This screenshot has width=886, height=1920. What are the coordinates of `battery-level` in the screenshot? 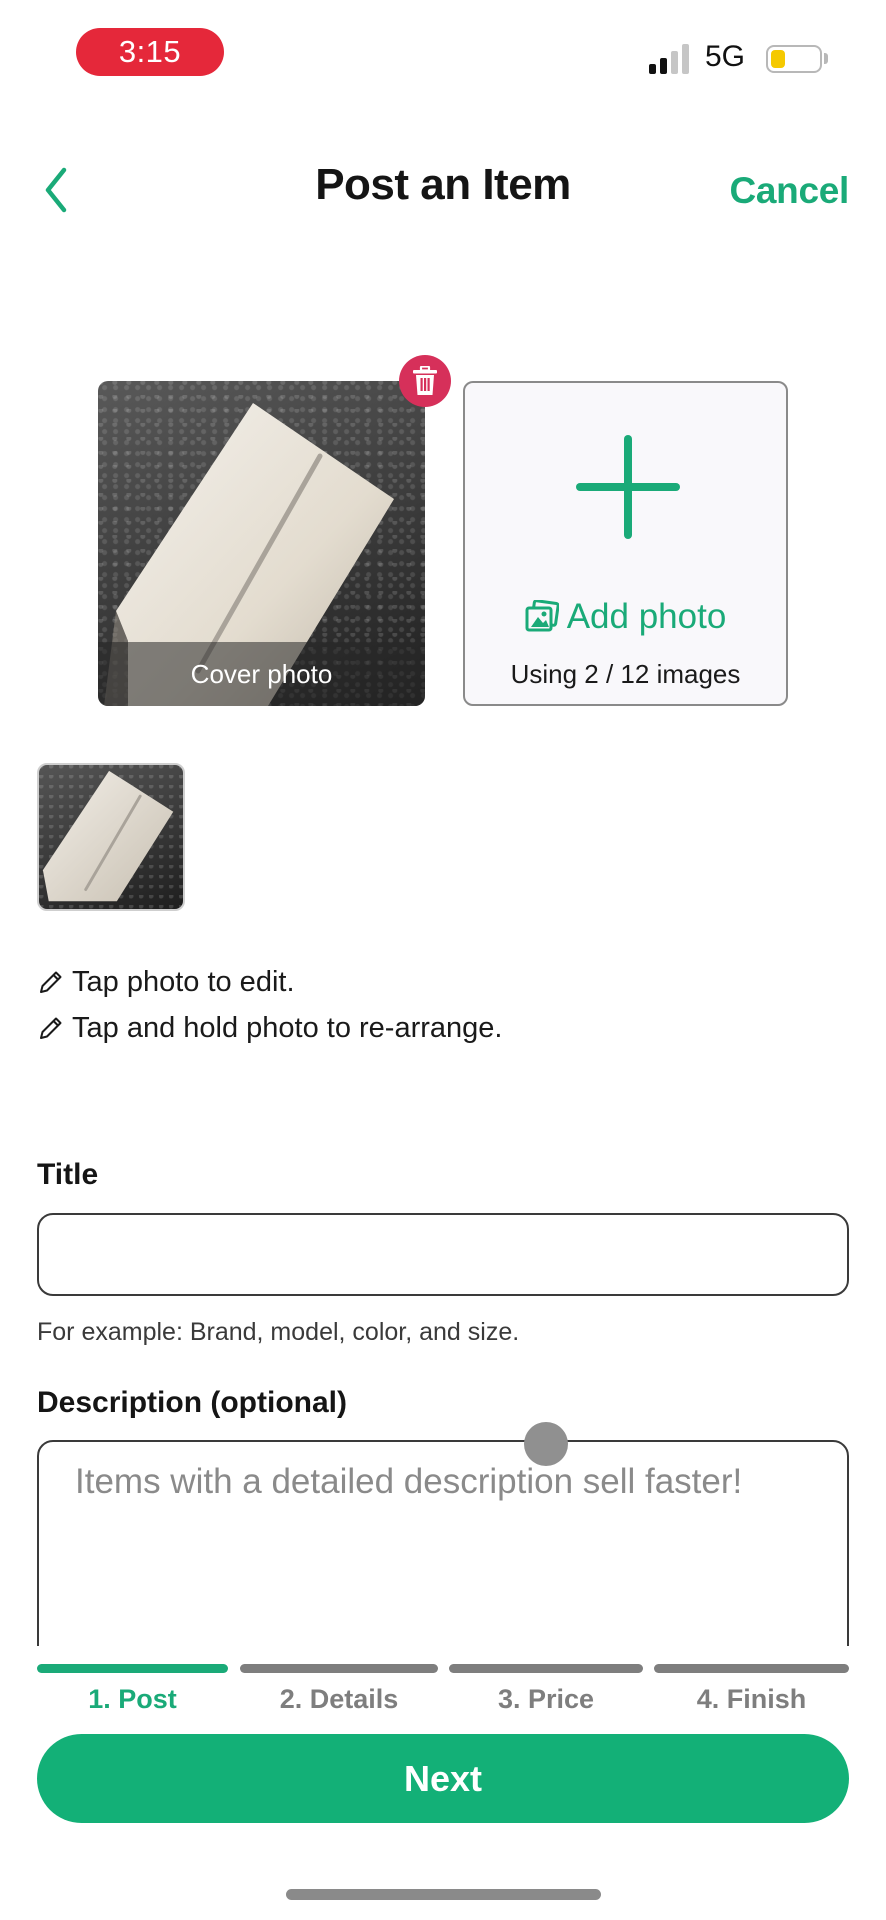 It's located at (778, 59).